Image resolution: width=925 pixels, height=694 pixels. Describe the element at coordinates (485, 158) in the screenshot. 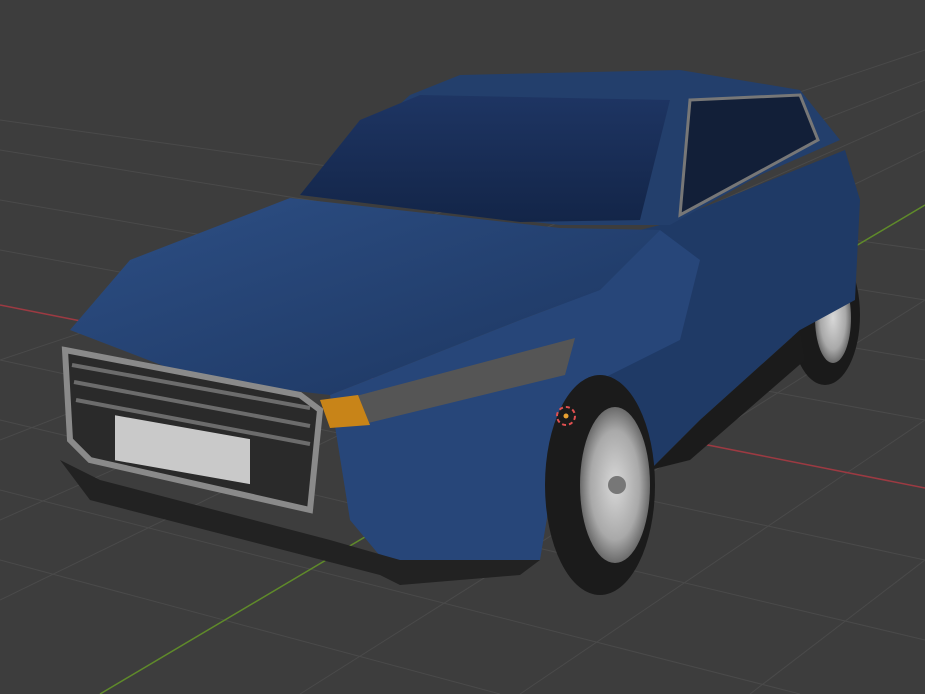

I see `windshield` at that location.